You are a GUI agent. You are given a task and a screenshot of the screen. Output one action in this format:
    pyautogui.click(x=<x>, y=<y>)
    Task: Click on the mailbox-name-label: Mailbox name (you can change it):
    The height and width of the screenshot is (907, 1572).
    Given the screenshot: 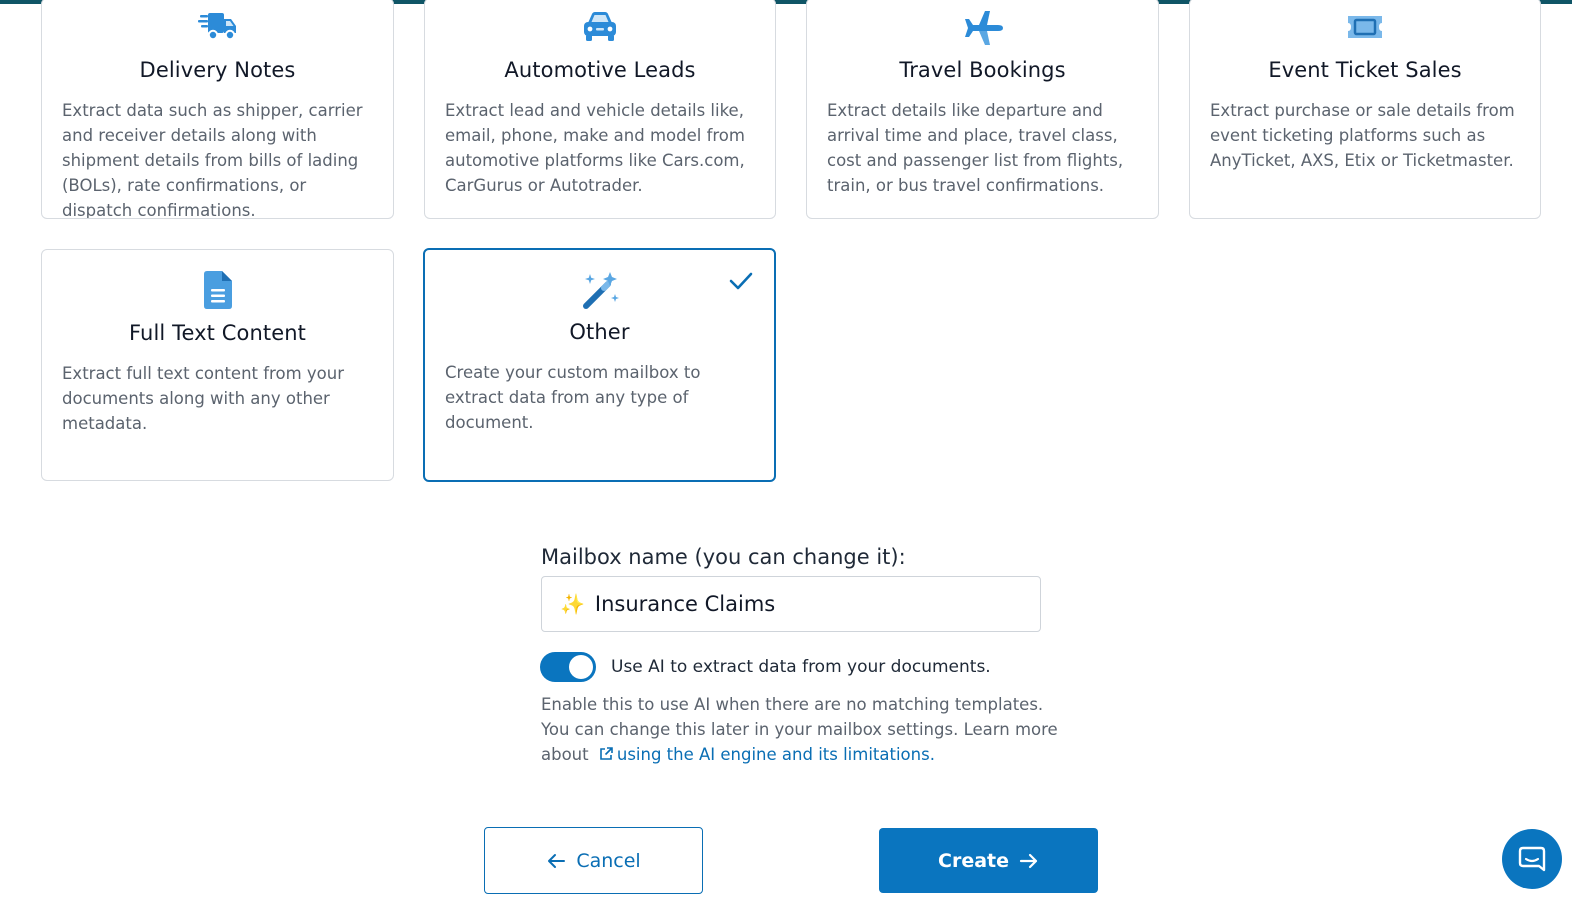 What is the action you would take?
    pyautogui.click(x=723, y=557)
    